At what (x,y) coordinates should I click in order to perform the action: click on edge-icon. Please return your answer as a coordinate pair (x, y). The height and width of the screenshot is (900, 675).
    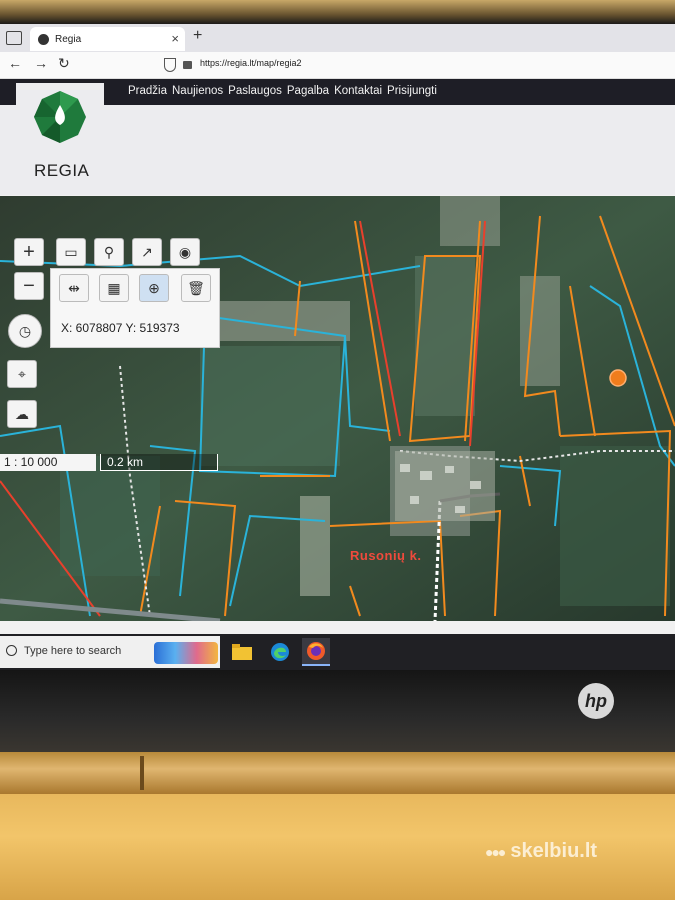
    Looking at the image, I should click on (280, 652).